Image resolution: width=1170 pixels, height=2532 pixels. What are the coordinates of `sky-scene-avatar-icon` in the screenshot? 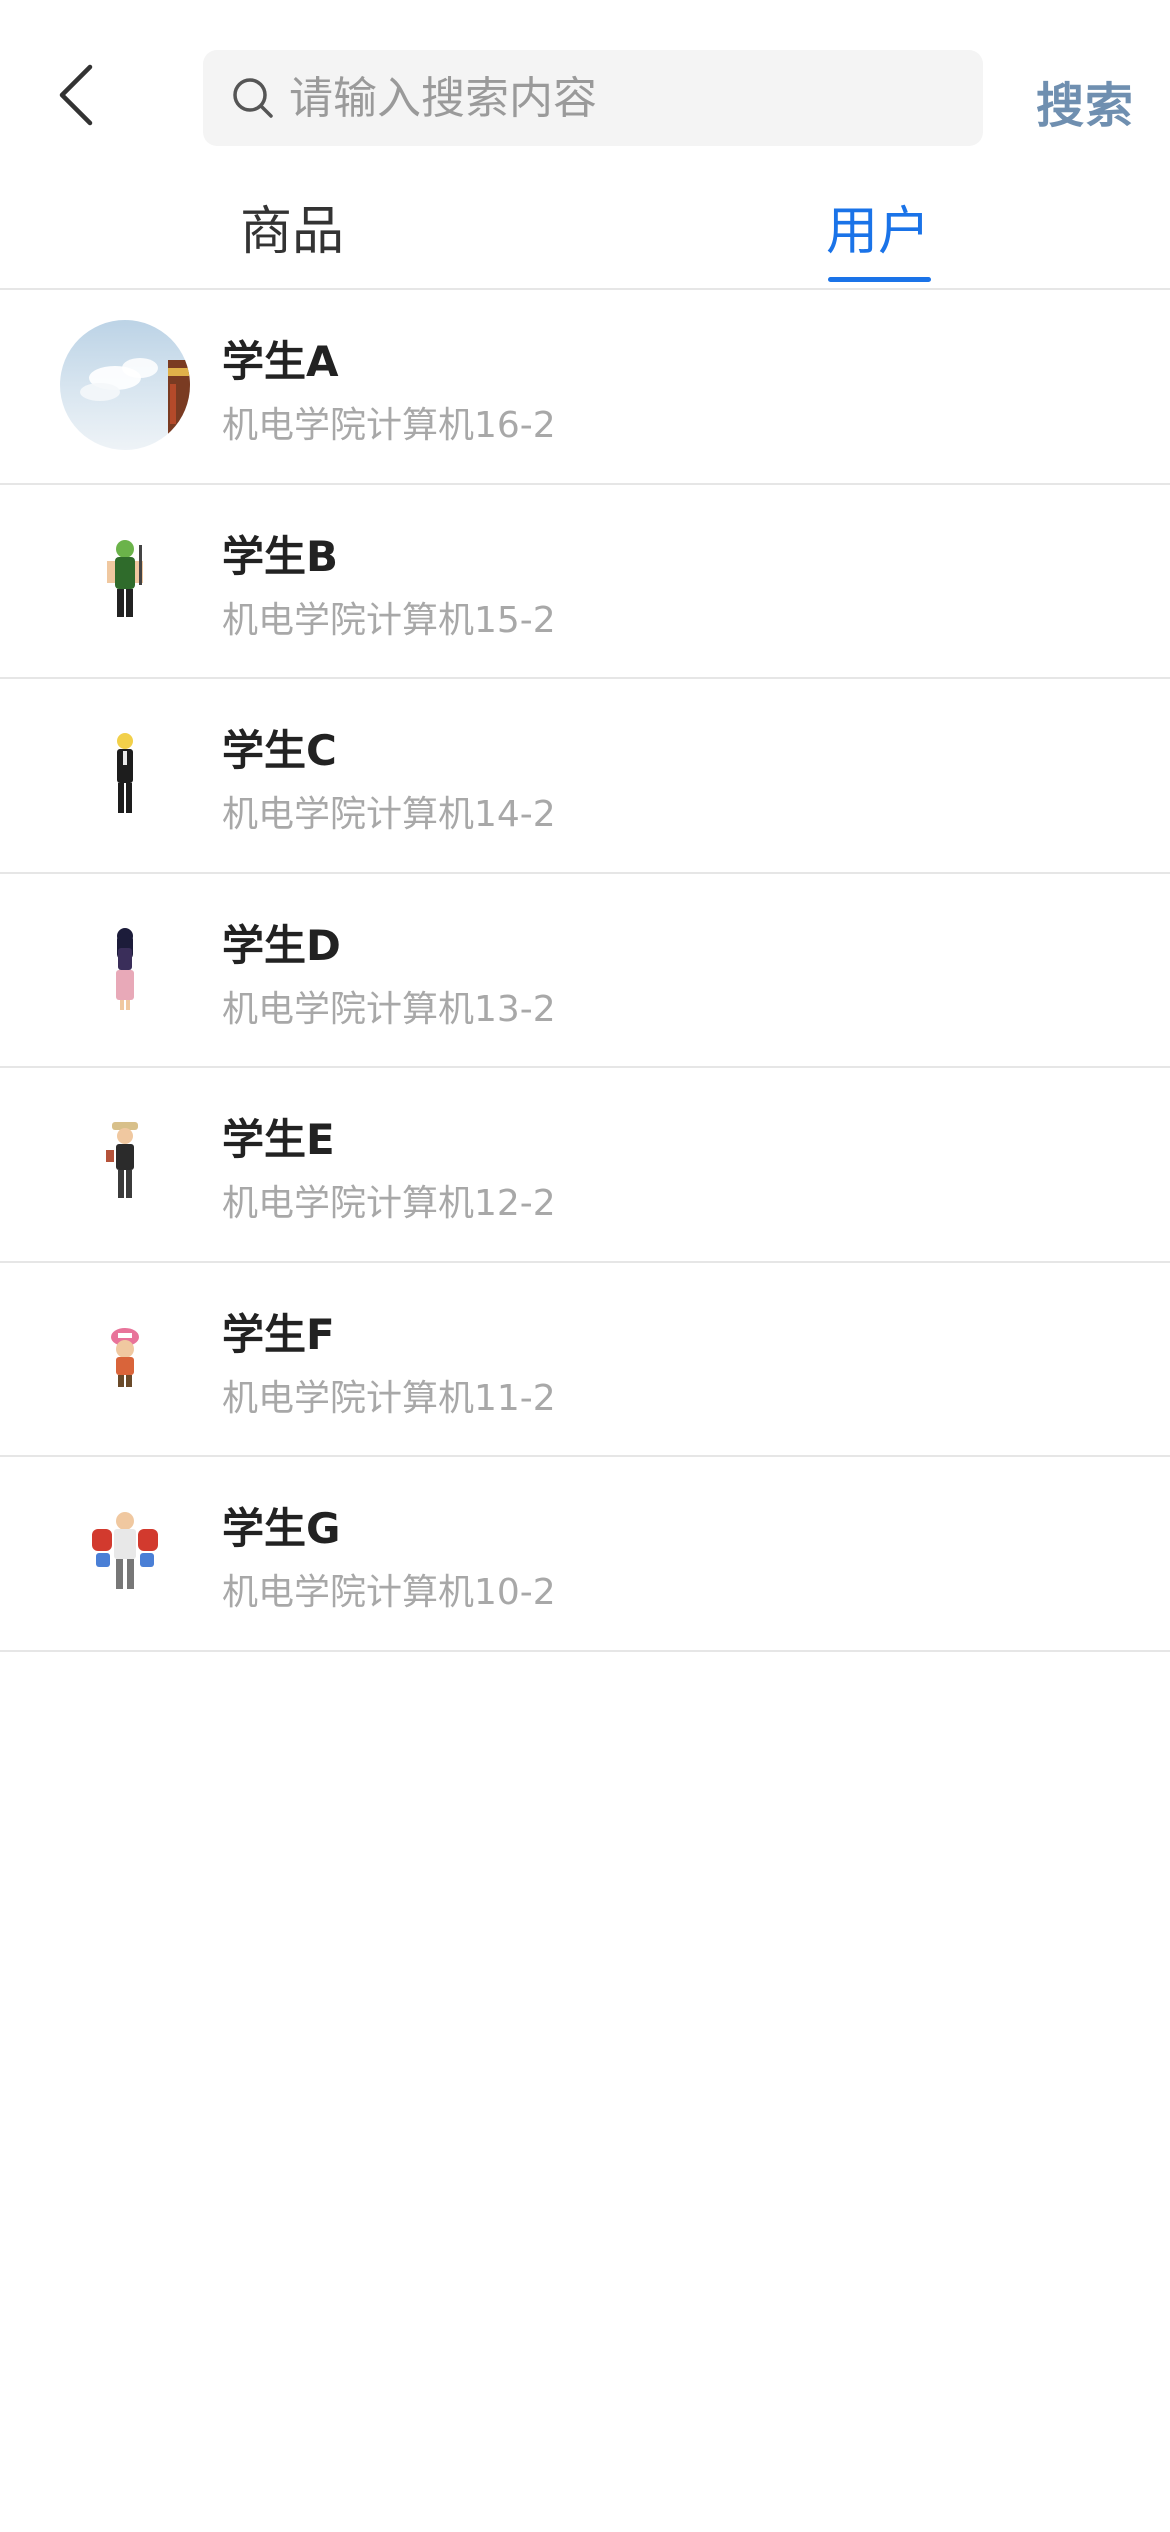 It's located at (135, 404).